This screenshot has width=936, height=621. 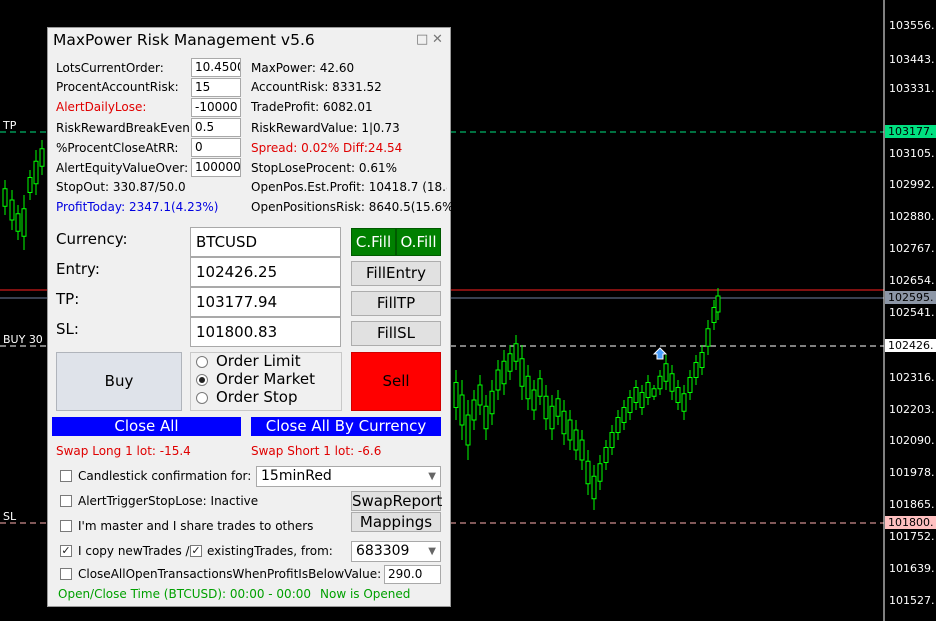 I want to click on copy-new-trades-label: I copy newTrades /, so click(x=134, y=551).